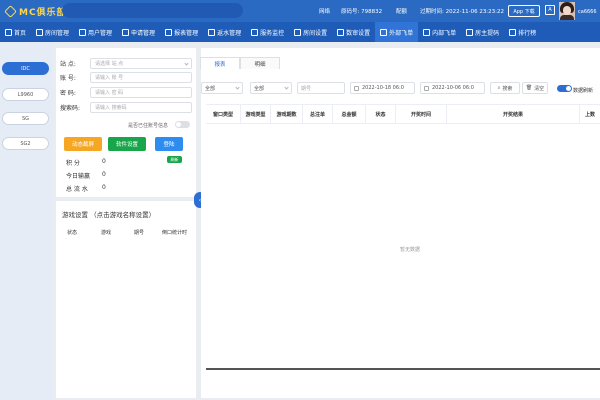 The image size is (600, 400). I want to click on nav-item-label: 申请管理, so click(143, 33).